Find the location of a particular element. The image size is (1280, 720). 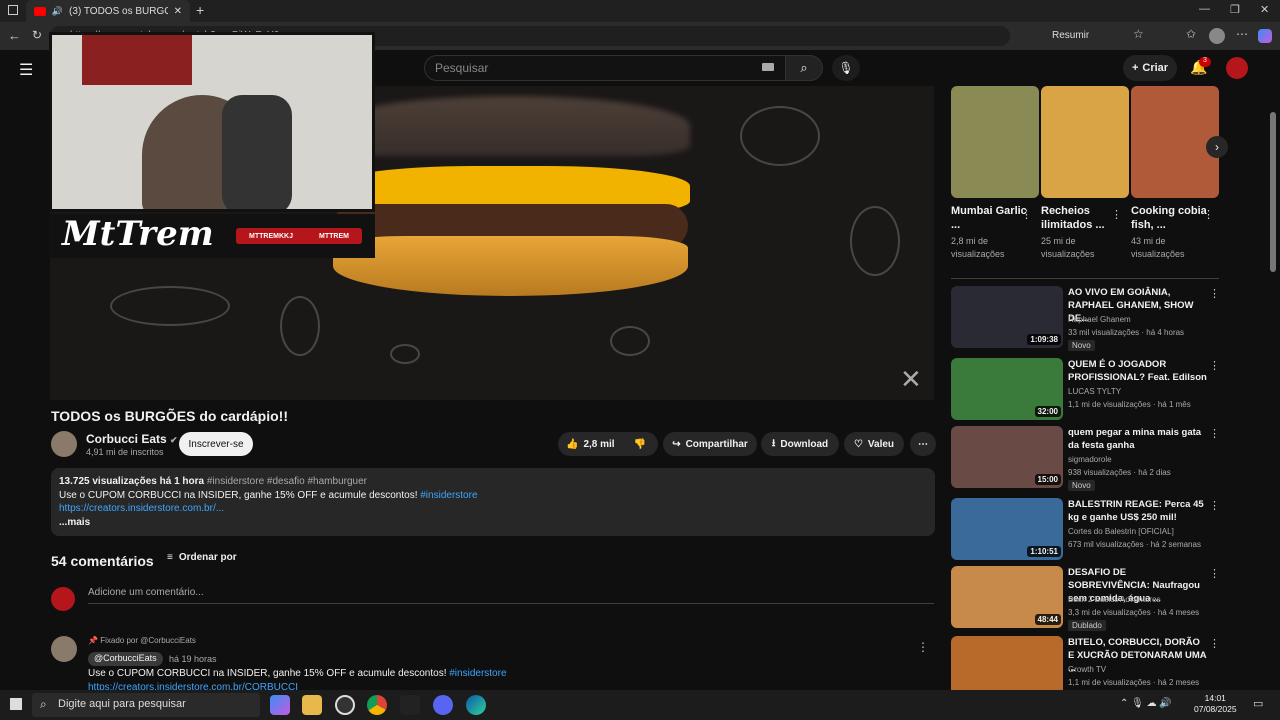

more-menu-icon: ⋯ is located at coordinates (1242, 34).